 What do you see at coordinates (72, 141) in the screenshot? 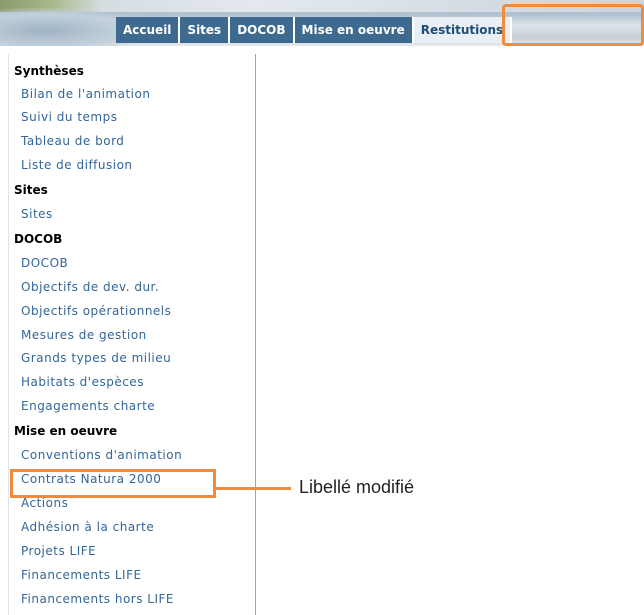
I see `menu-item-tableau-bord: Tableau de bord` at bounding box center [72, 141].